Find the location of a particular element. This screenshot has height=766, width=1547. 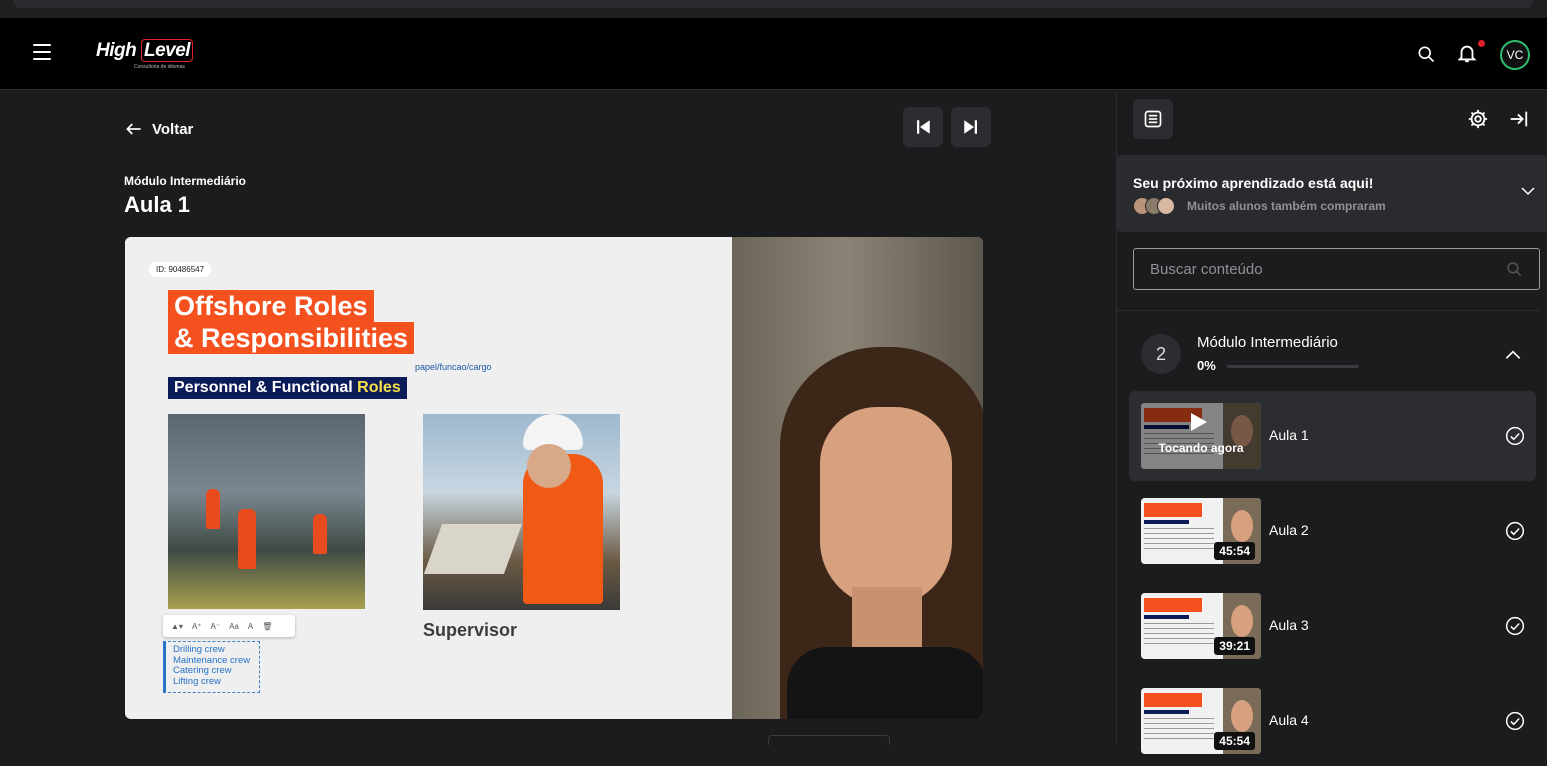

text-format-toolbar: ▲▾ A⁺ A⁻ Aa A 🗑 is located at coordinates (229, 626).